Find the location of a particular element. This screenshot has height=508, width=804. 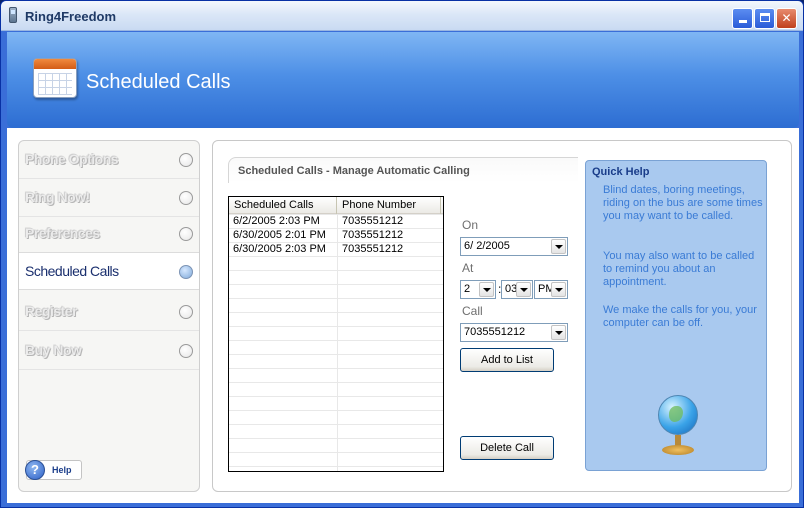

scheduled-time-cell: 6/30/2005 2:01 PM is located at coordinates (279, 235).